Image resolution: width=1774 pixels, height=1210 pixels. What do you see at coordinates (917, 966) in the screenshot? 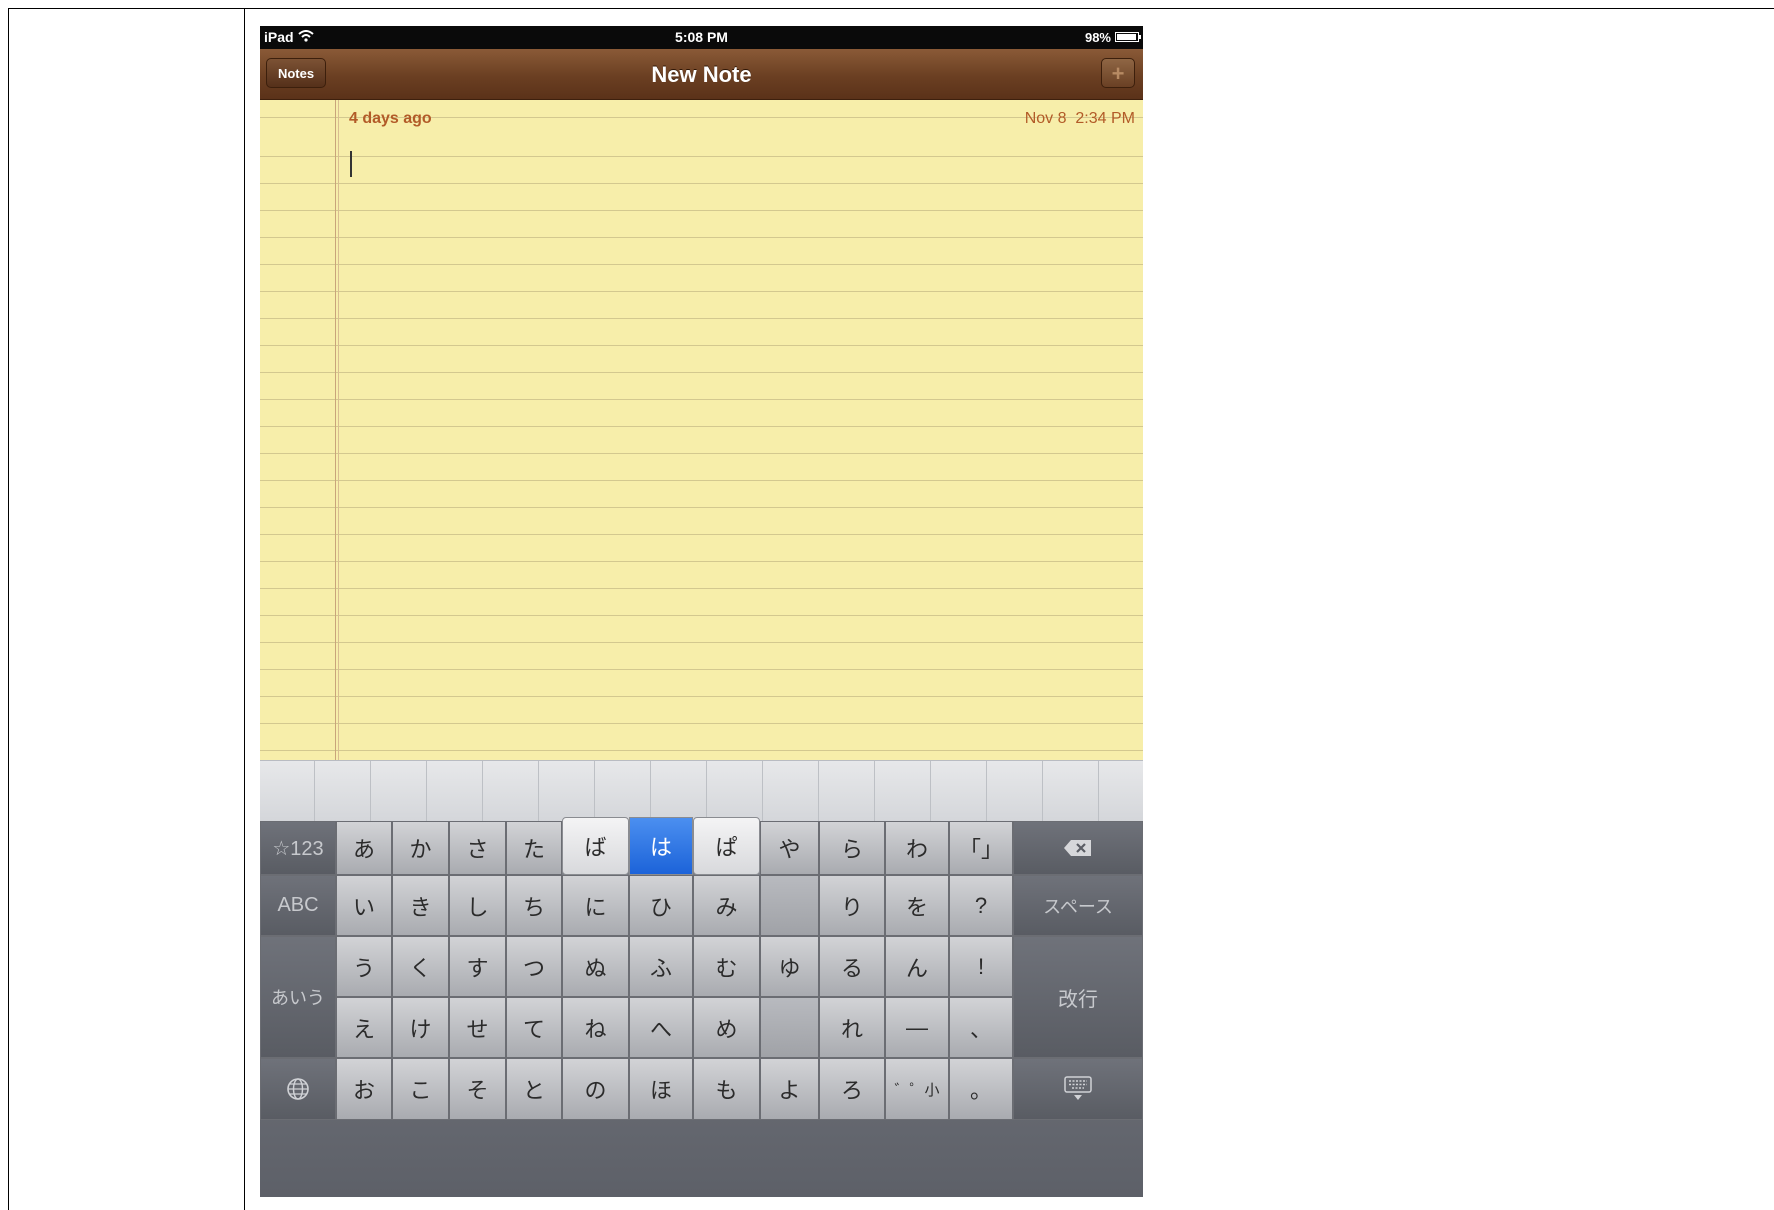
I see `kana-key: ん` at bounding box center [917, 966].